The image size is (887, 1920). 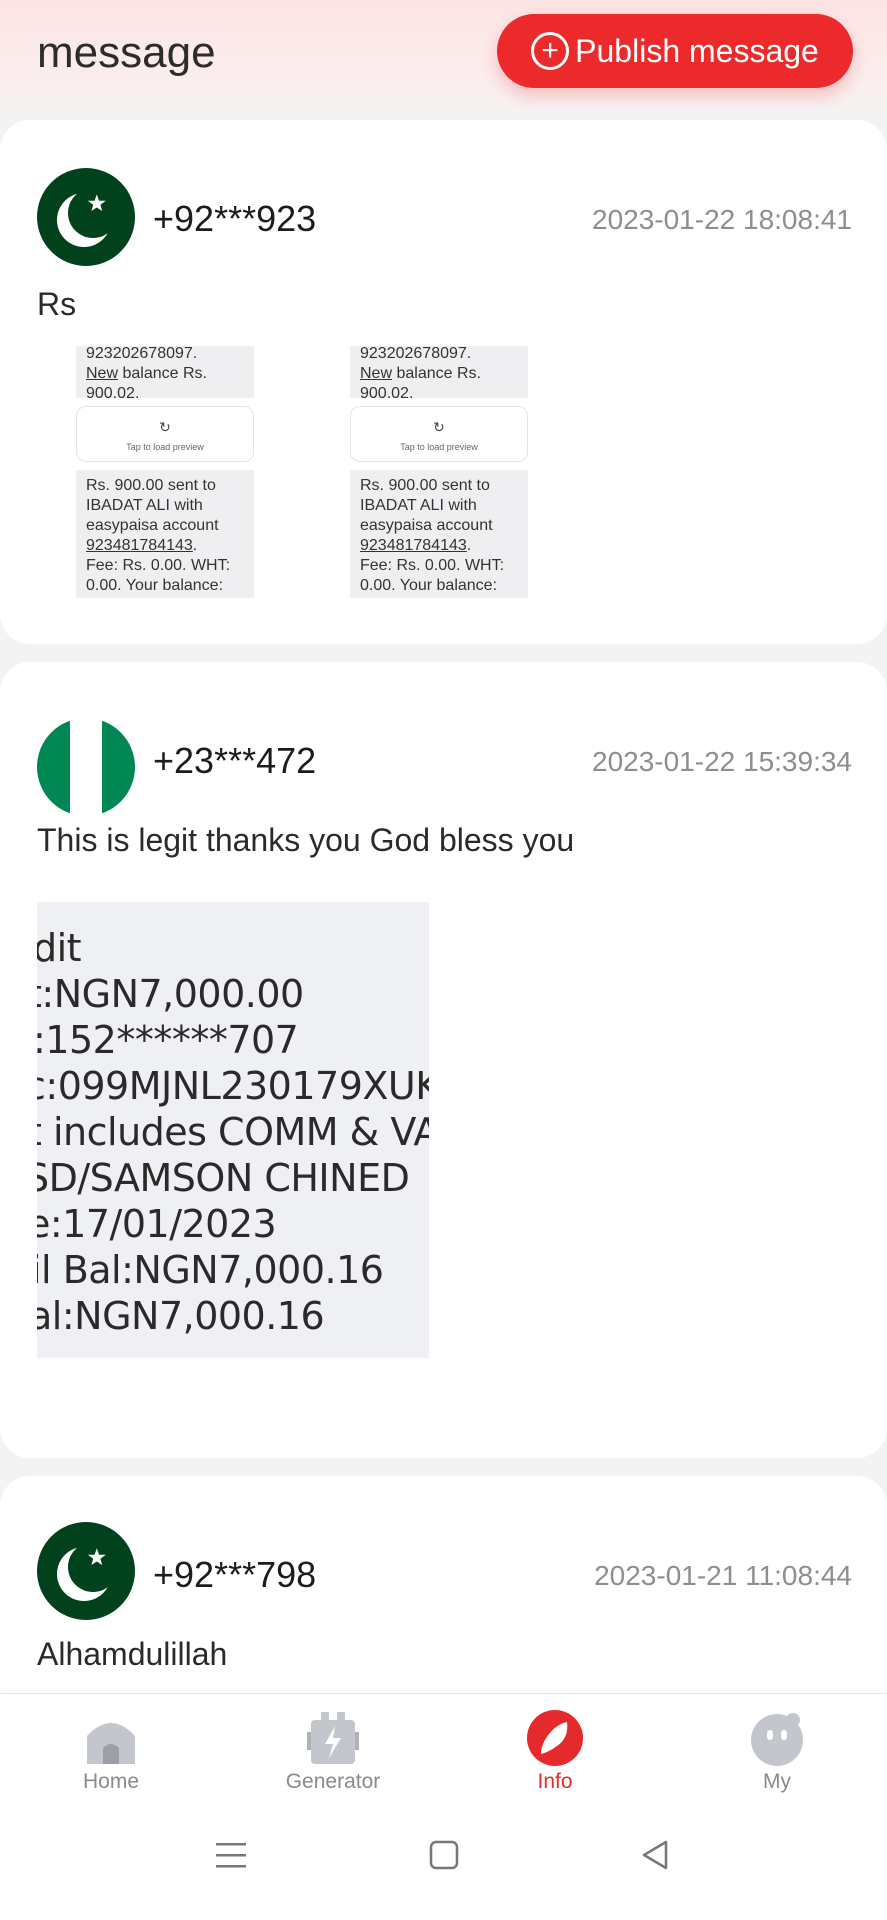 I want to click on post-text: Alhamdulillah, so click(x=132, y=1654).